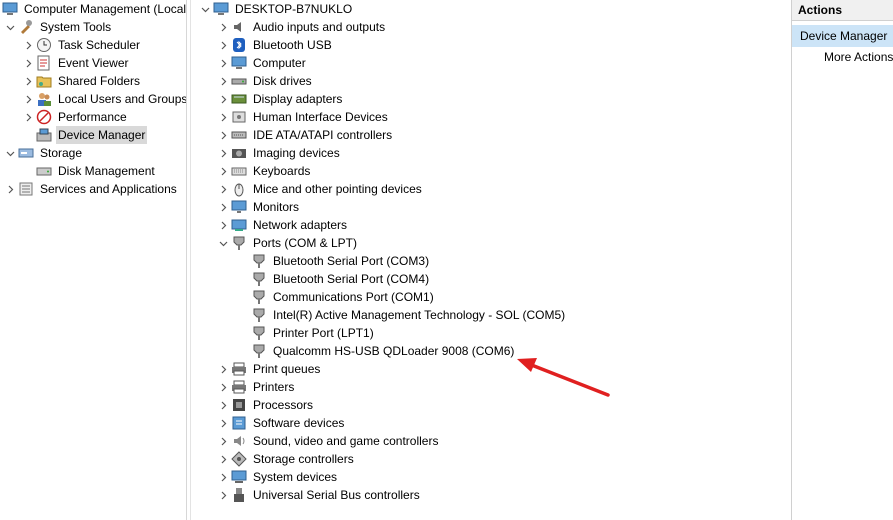 The height and width of the screenshot is (520, 893). What do you see at coordinates (239, 99) in the screenshot?
I see `display-icon` at bounding box center [239, 99].